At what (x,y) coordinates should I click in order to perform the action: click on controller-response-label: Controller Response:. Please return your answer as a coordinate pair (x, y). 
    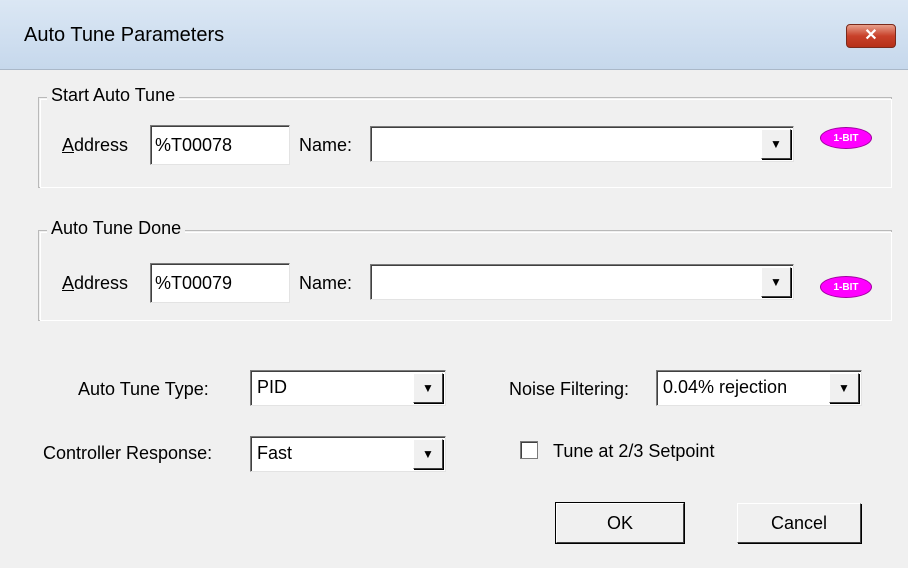
    Looking at the image, I should click on (128, 453).